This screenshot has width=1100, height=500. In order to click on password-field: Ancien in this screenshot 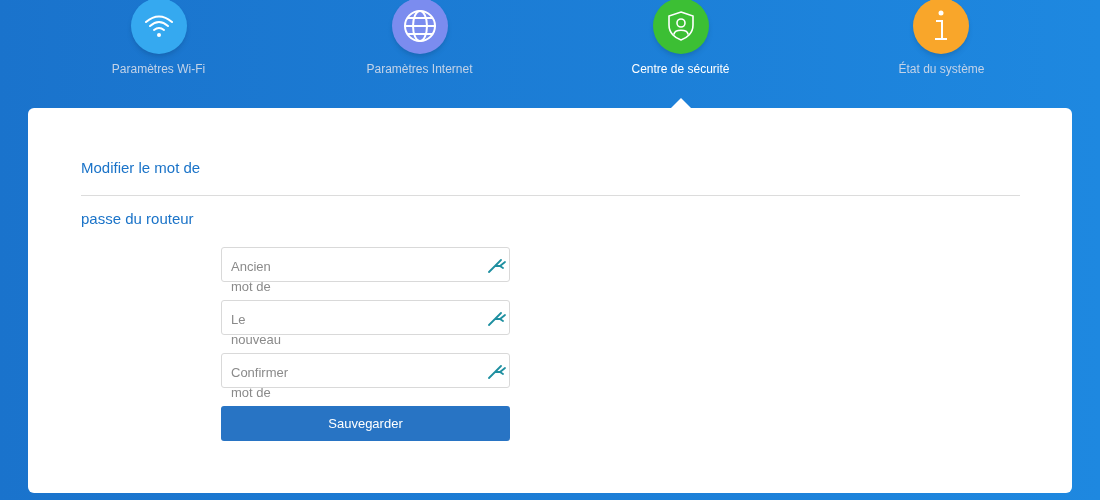, I will do `click(365, 264)`.